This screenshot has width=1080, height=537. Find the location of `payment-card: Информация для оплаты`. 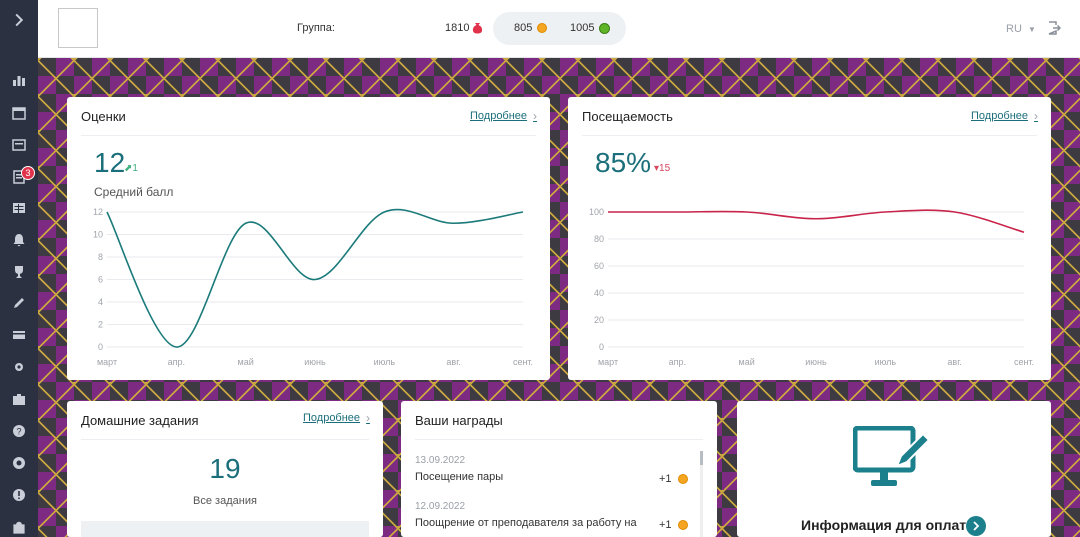

payment-card: Информация для оплаты is located at coordinates (894, 469).